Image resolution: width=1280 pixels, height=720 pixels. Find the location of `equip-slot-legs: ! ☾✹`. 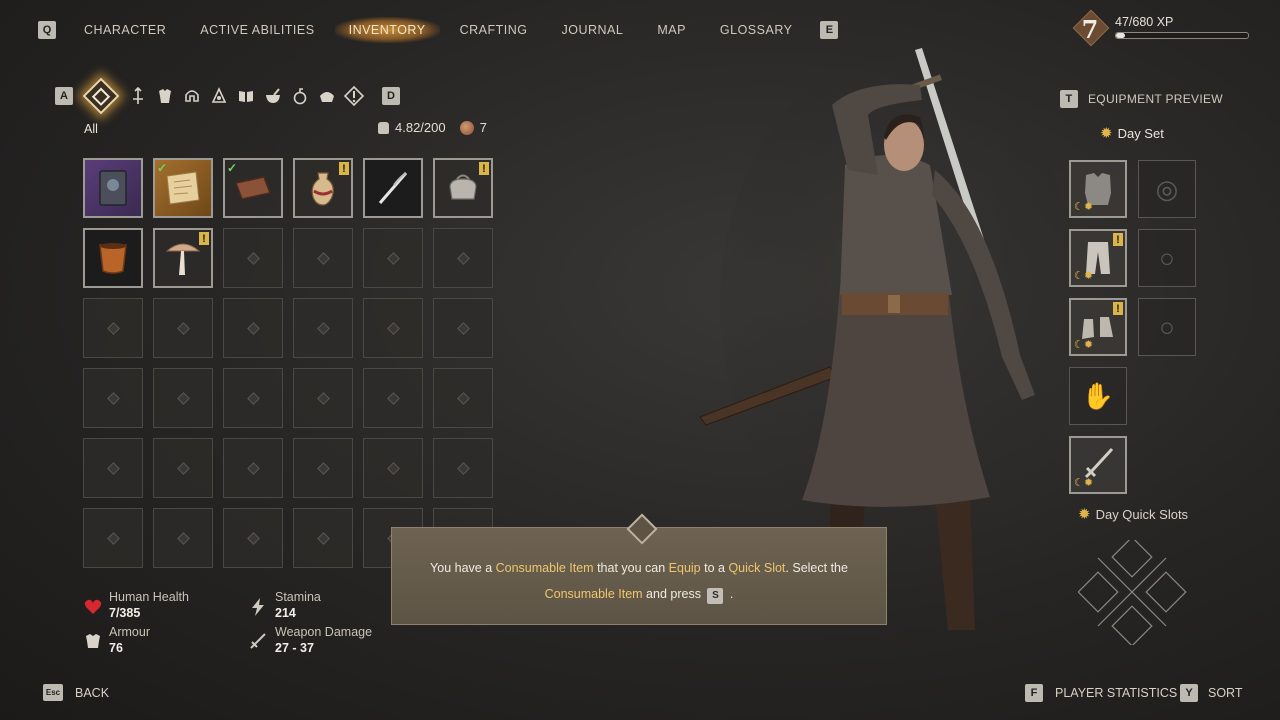

equip-slot-legs: ! ☾✹ is located at coordinates (1098, 258).